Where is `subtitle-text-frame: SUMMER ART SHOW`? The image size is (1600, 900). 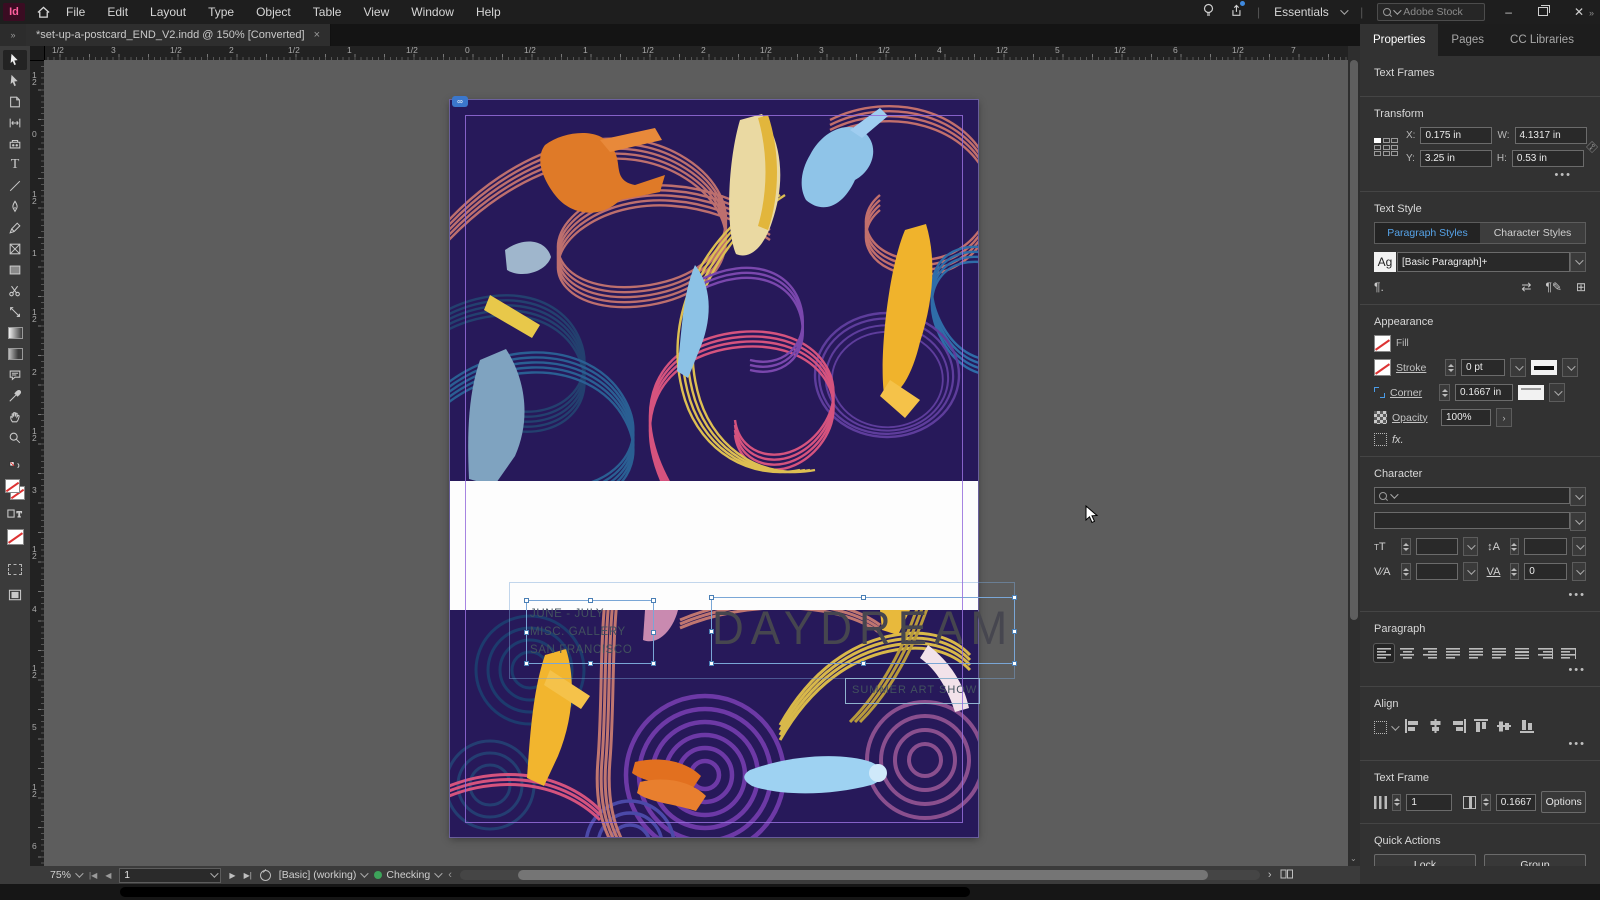 subtitle-text-frame: SUMMER ART SHOW is located at coordinates (912, 691).